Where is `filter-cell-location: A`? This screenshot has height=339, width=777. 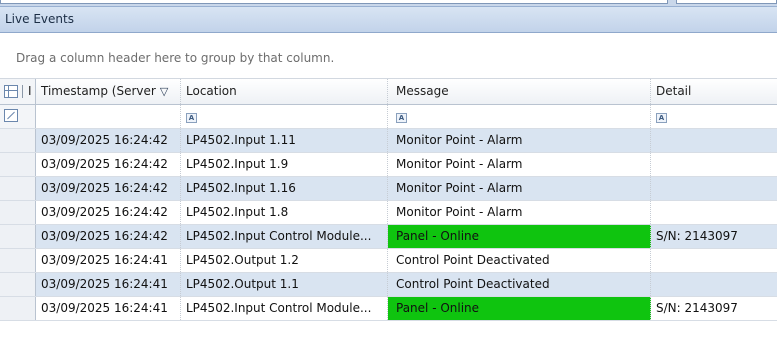 filter-cell-location: A is located at coordinates (284, 116).